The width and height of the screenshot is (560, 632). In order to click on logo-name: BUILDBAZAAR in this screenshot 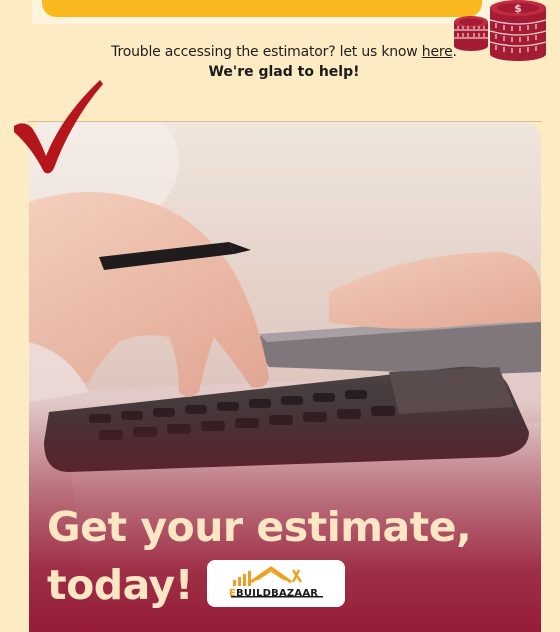, I will do `click(277, 593)`.